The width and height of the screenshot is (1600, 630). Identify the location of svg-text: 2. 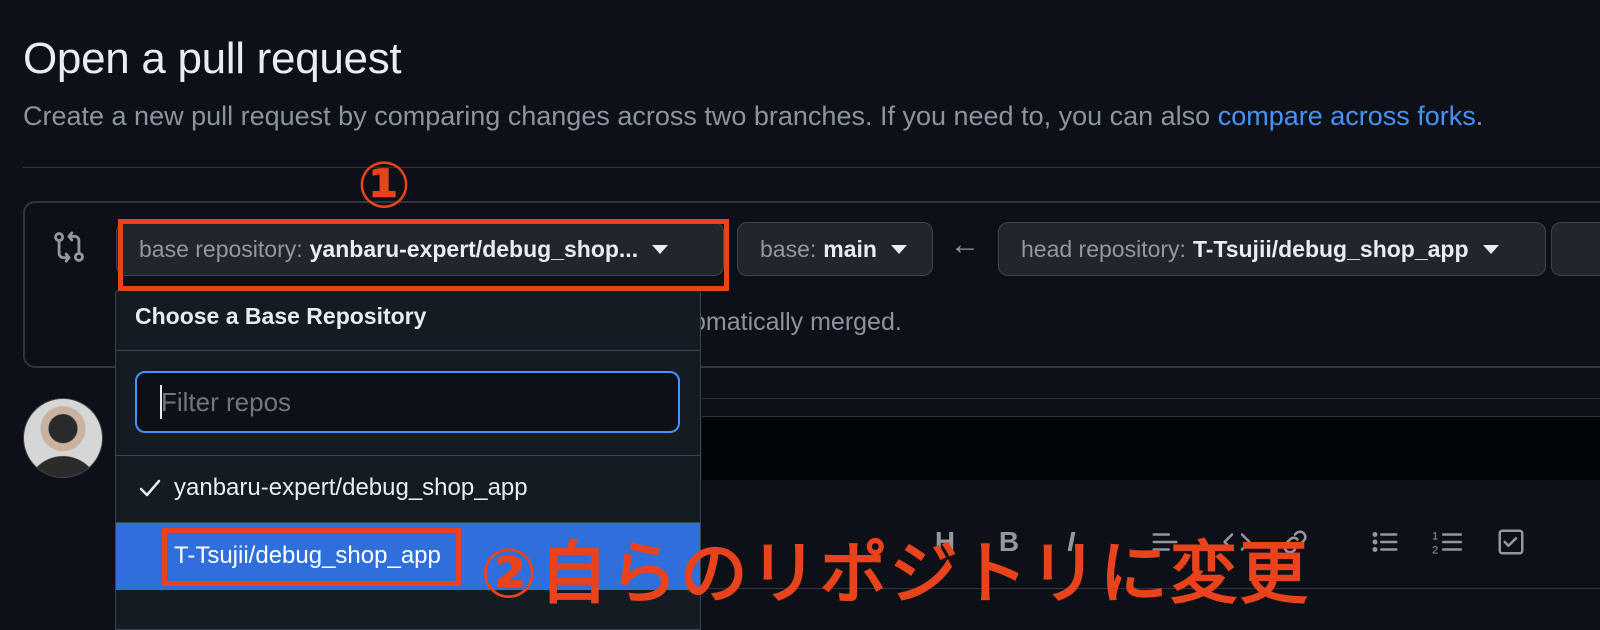
(1435, 550).